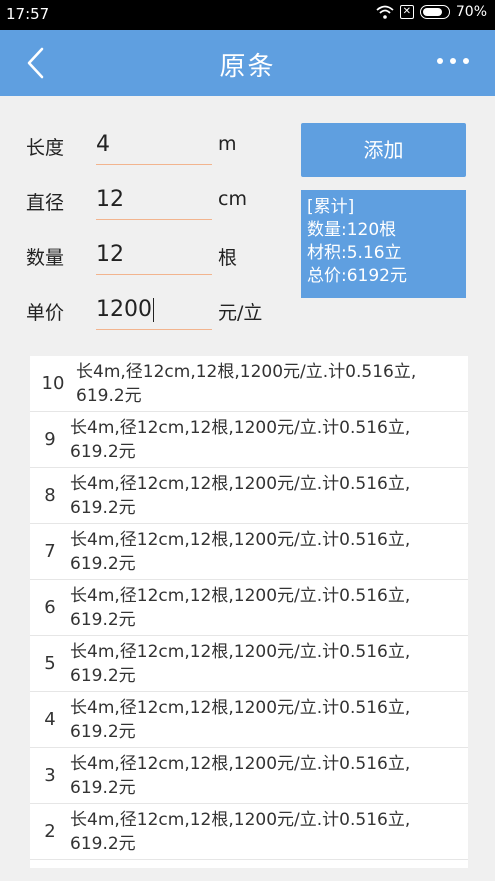 This screenshot has width=495, height=881. I want to click on summary-header: [累计], so click(331, 207).